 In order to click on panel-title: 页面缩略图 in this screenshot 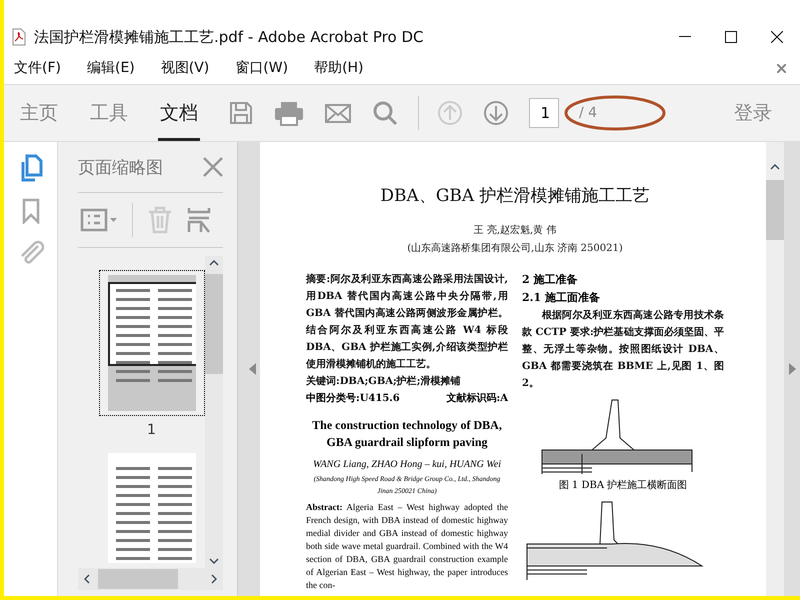, I will do `click(120, 167)`.